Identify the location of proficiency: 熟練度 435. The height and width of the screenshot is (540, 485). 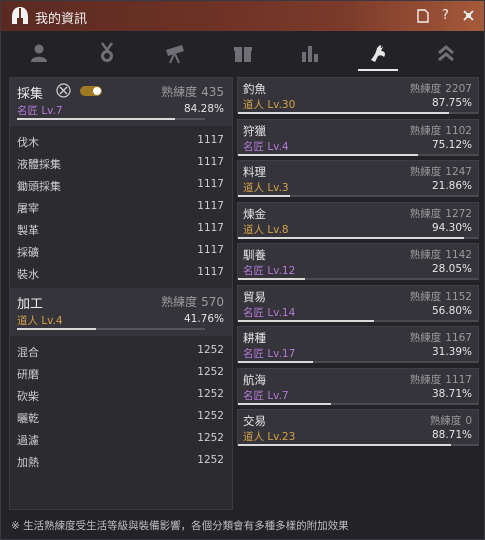
(192, 92).